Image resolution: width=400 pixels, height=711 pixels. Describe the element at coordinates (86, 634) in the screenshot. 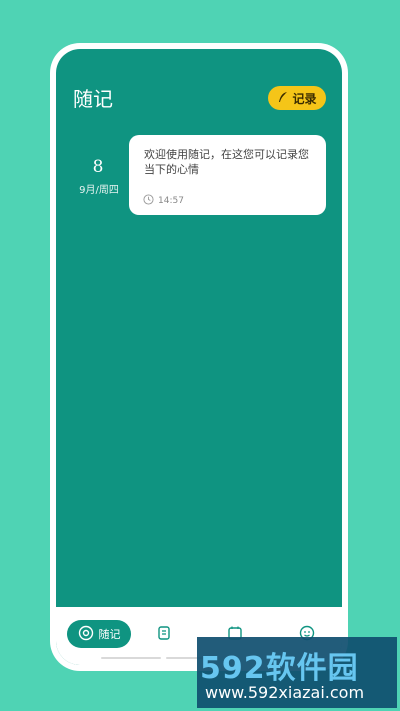

I see `journal-icon` at that location.